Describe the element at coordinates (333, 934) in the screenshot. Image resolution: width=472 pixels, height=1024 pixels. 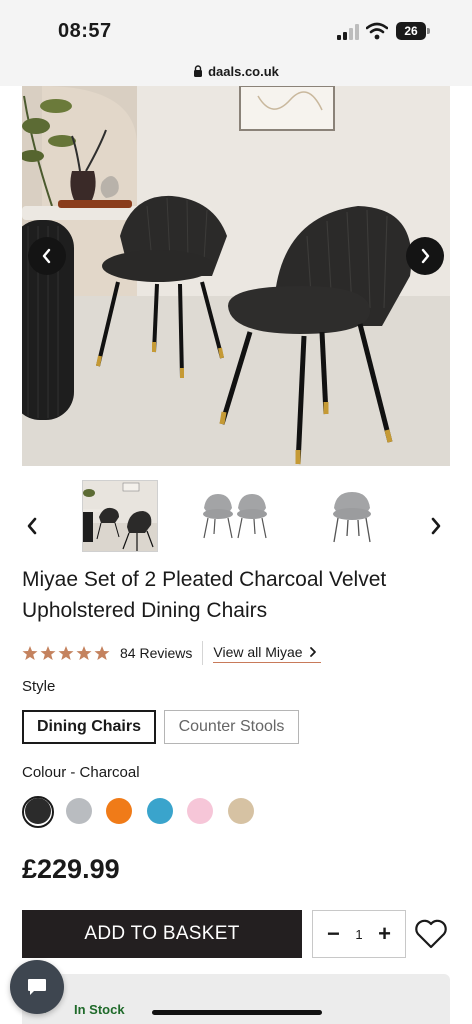
I see `quantity-decrement-button: −` at that location.